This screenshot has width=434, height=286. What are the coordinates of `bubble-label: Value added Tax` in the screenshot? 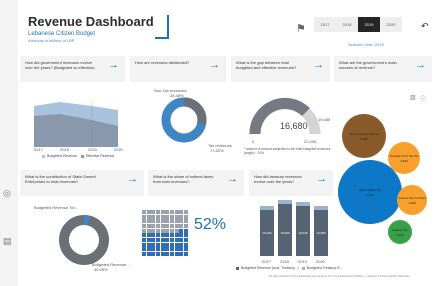 It's located at (370, 190).